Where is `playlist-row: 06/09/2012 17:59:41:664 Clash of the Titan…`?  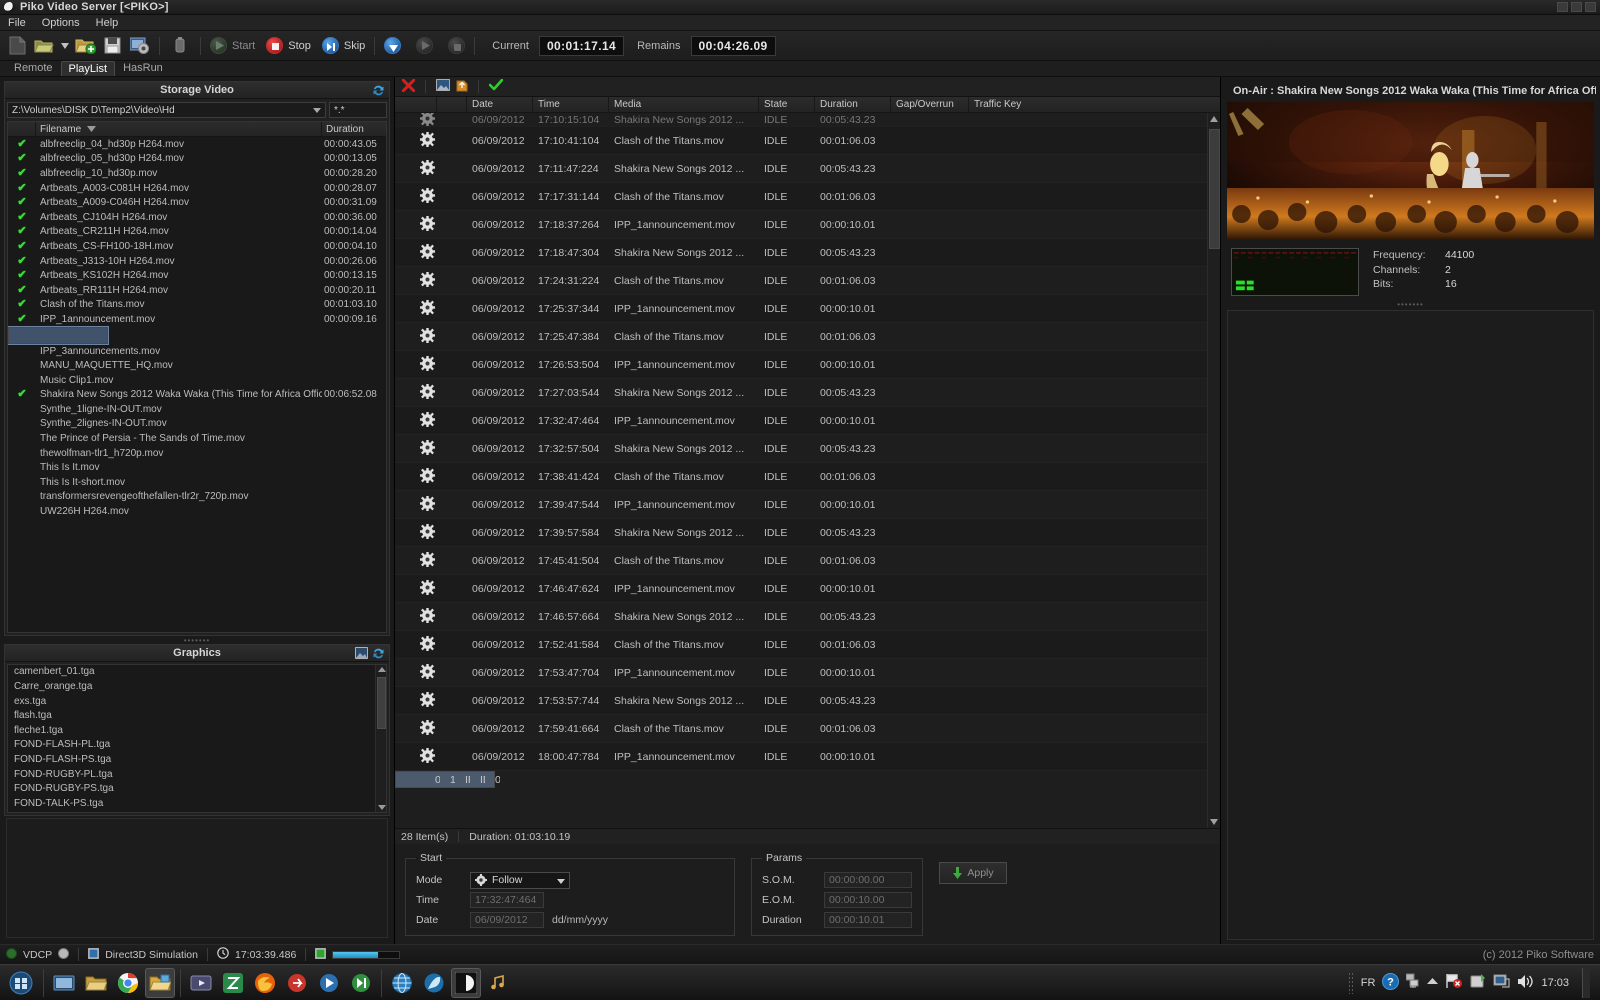
playlist-row: 06/09/2012 17:59:41:664 Clash of the Titan… is located at coordinates (801, 729).